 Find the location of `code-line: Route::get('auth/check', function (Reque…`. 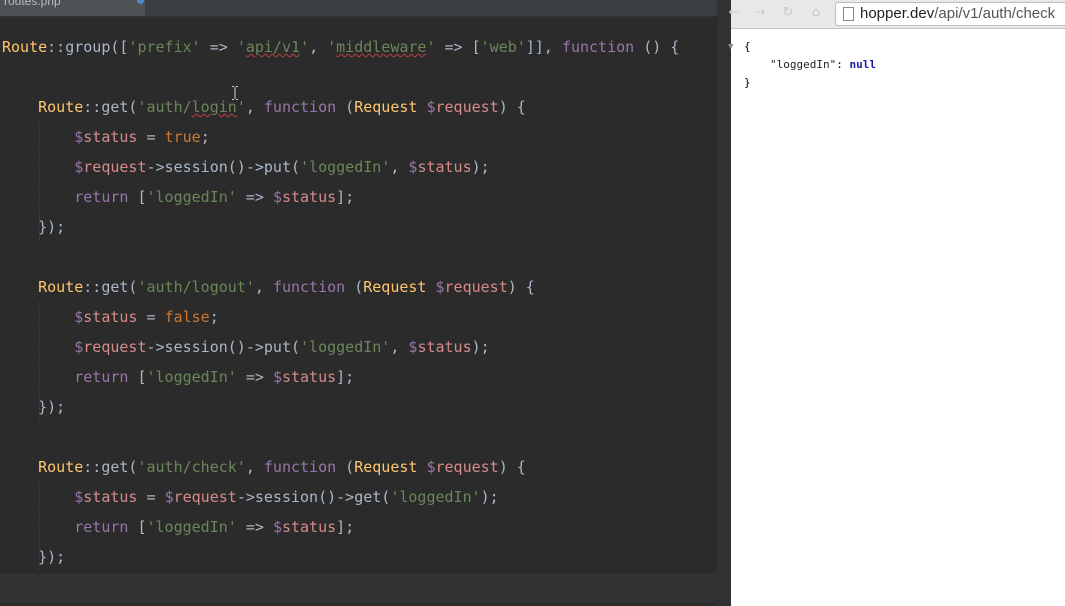

code-line: Route::get('auth/check', function (Reque… is located at coordinates (264, 467).